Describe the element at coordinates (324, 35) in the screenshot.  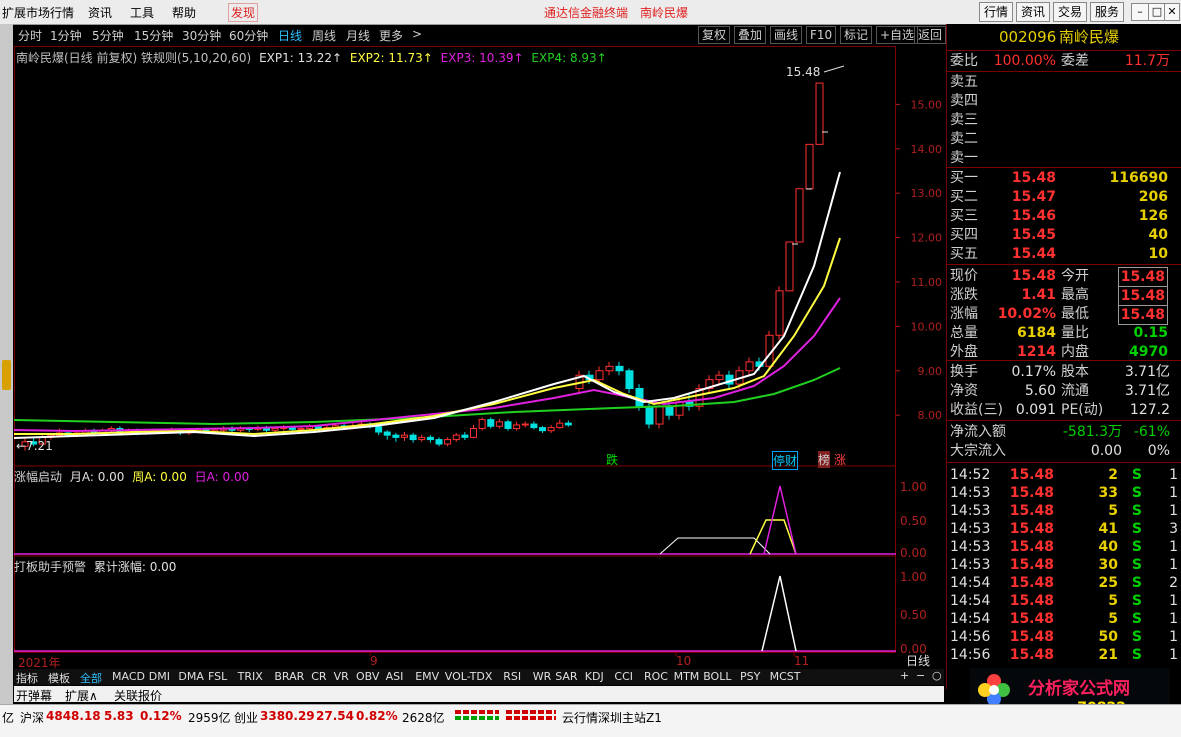
I see `period-weekly: 周线` at that location.